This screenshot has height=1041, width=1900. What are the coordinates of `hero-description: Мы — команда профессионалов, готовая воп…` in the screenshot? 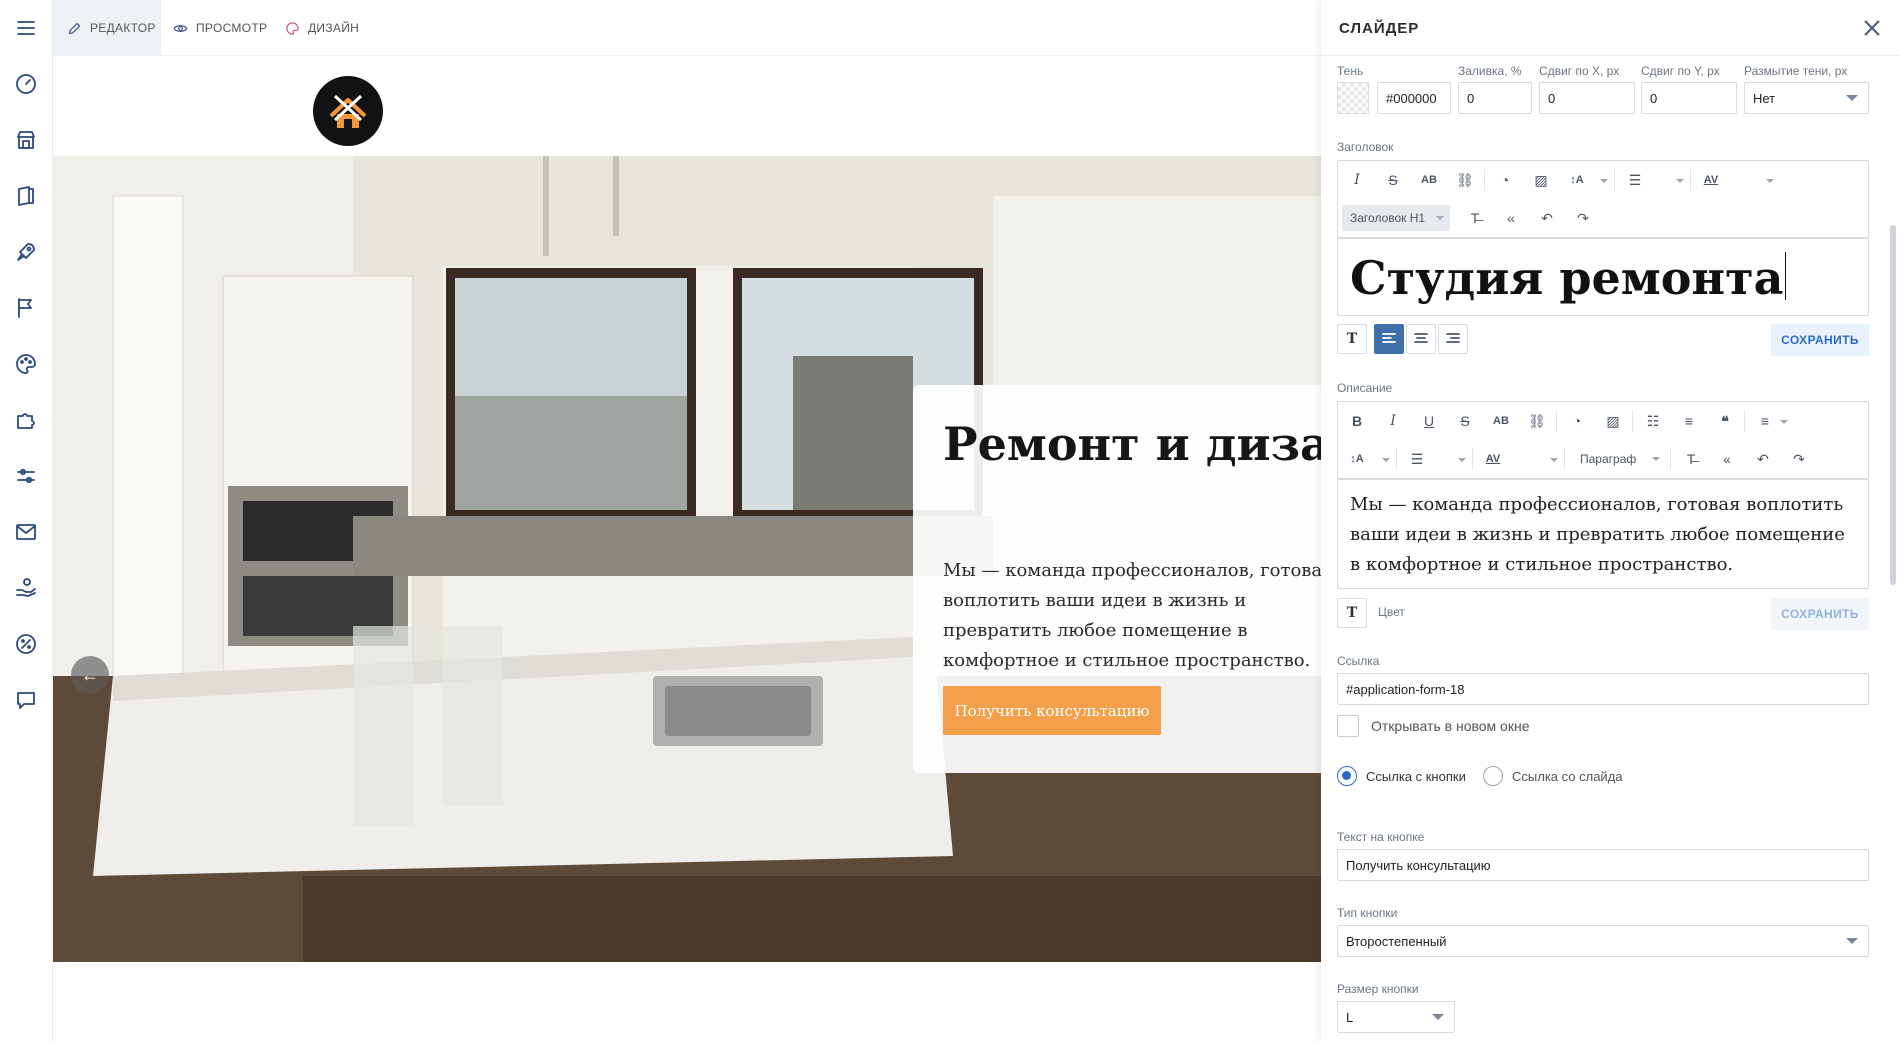 It's located at (1132, 616).